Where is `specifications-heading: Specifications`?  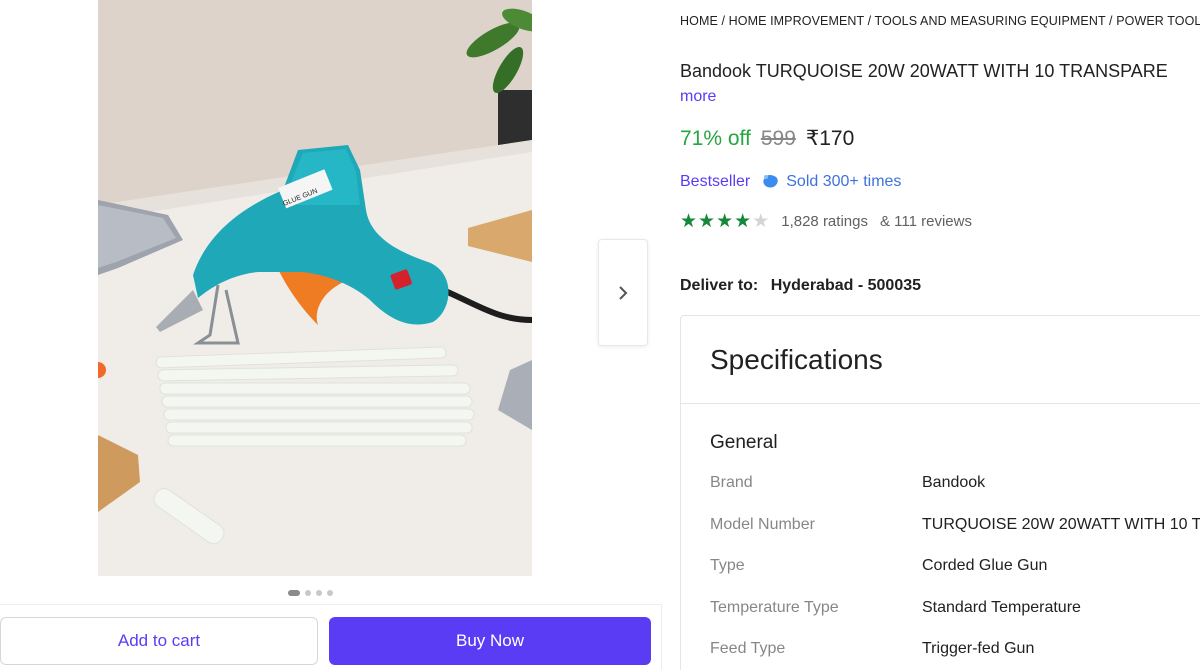 specifications-heading: Specifications is located at coordinates (940, 360).